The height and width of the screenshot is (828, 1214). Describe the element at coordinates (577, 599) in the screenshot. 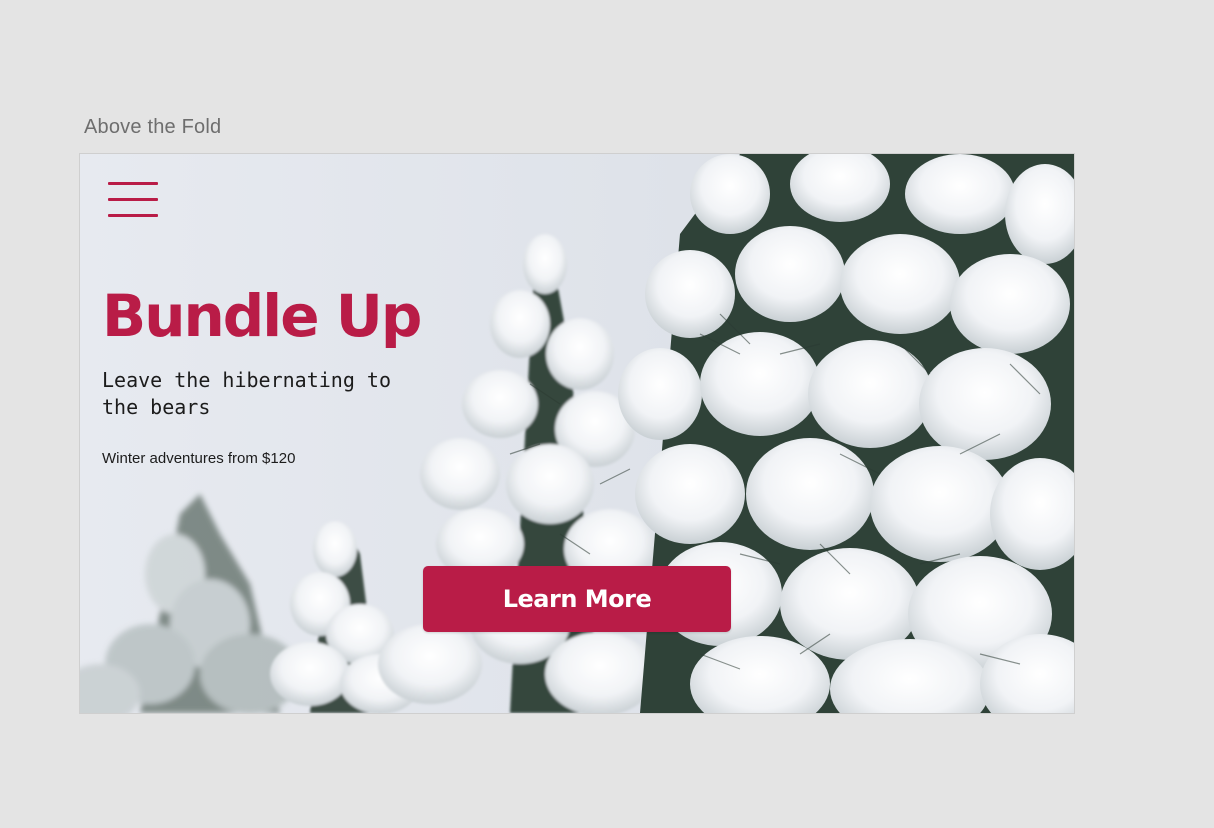

I see `learn-more-button: Learn More` at that location.